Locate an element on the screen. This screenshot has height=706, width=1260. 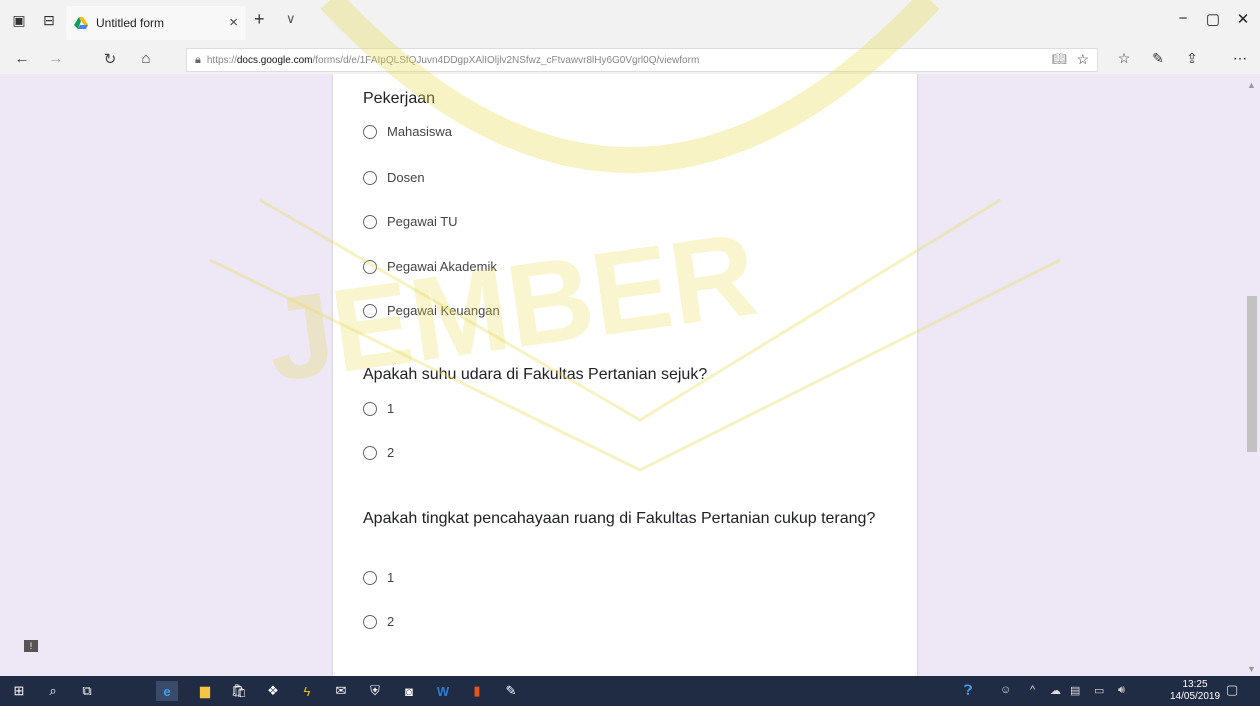
camera-icon: ◙ is located at coordinates (409, 691).